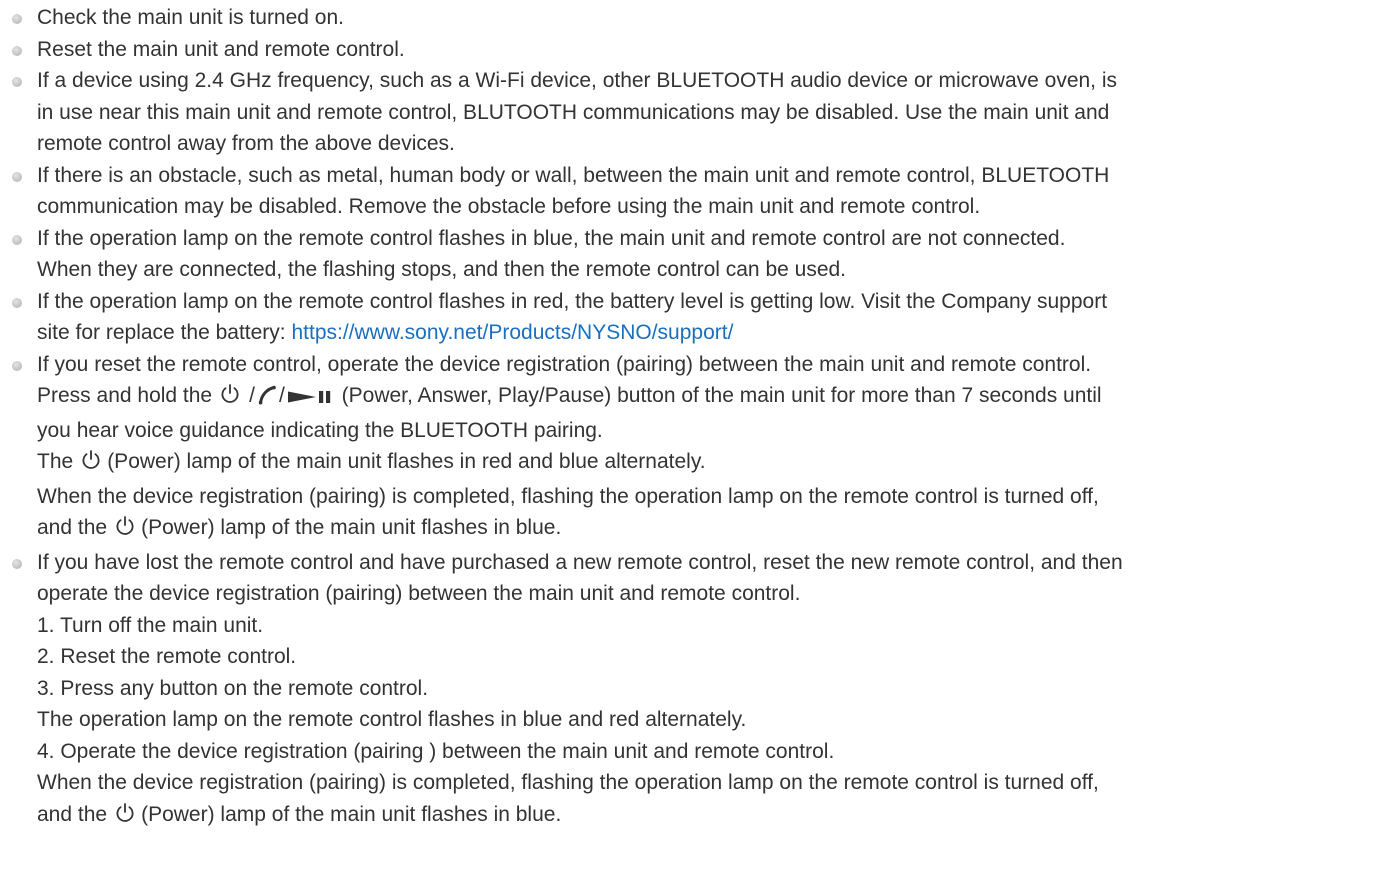 The height and width of the screenshot is (883, 1384). Describe the element at coordinates (125, 395) in the screenshot. I see `press-prefix: Press and hold the` at that location.